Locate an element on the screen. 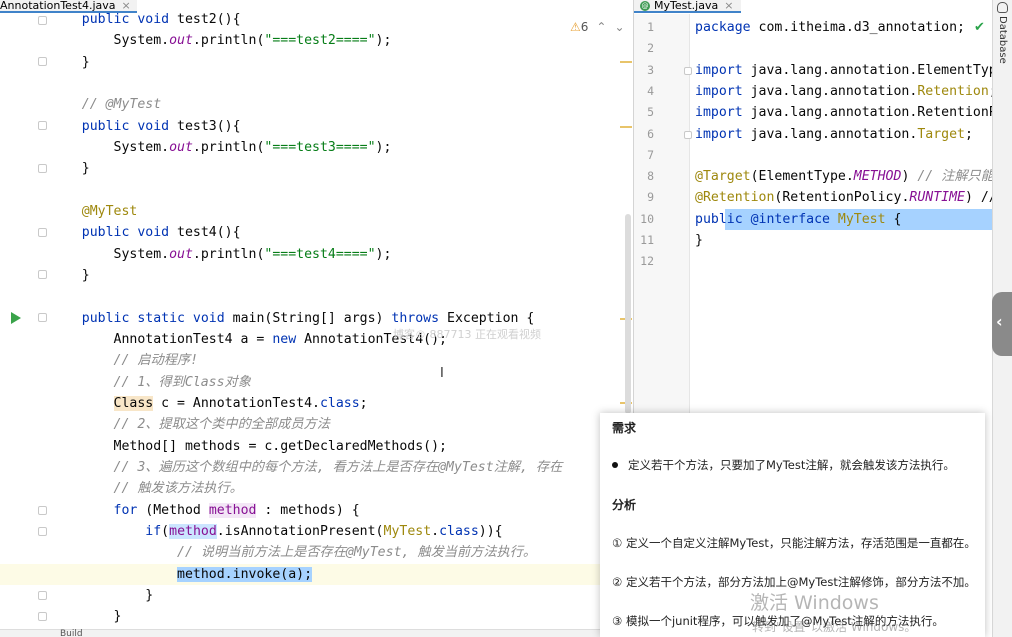  code-line: package com.itheima.d3_annotation; is located at coordinates (843, 27).